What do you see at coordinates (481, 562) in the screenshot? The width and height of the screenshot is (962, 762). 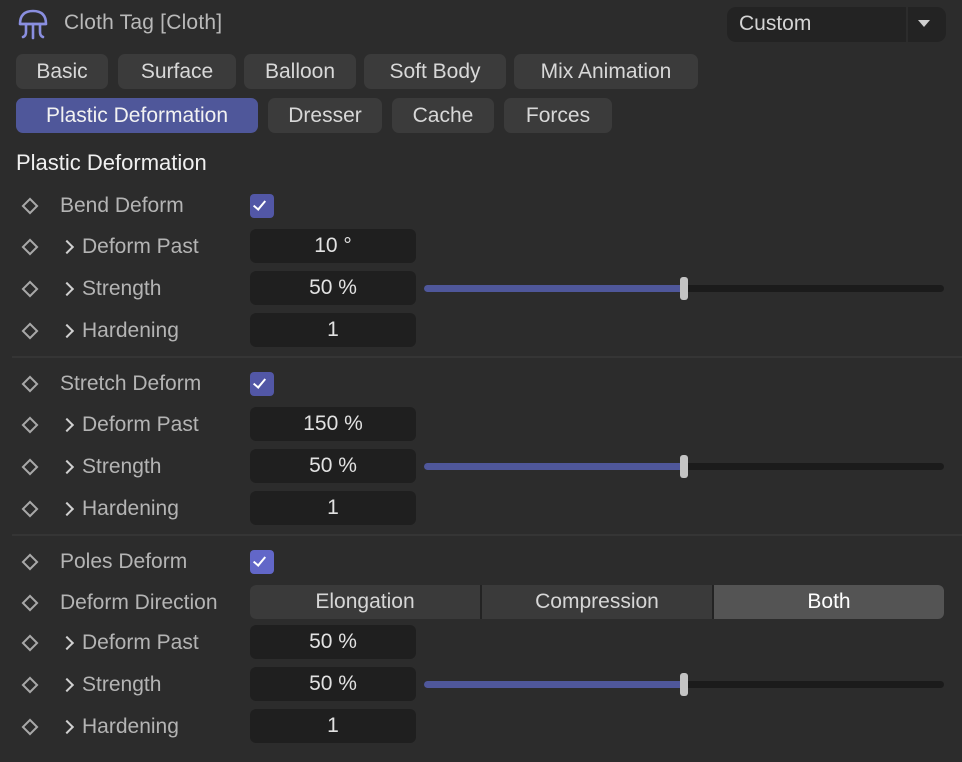 I see `poles-deform-row: Poles Deform` at bounding box center [481, 562].